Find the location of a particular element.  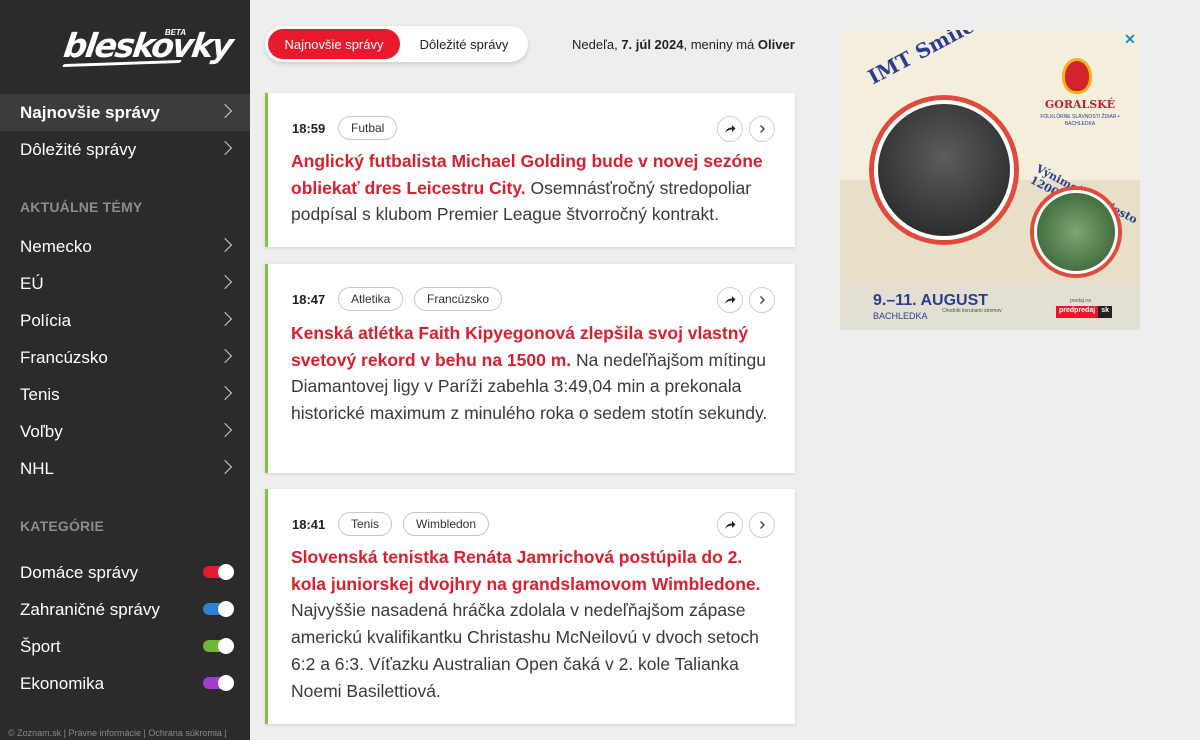

topics-section-title: AKTUÁLNE TÉMY is located at coordinates (81, 207).